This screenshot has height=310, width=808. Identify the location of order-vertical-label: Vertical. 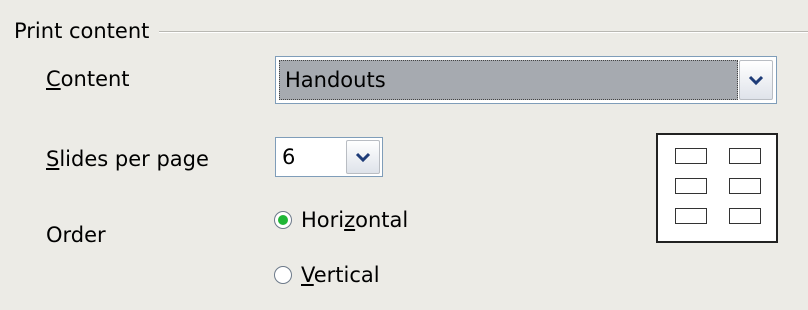
(340, 275).